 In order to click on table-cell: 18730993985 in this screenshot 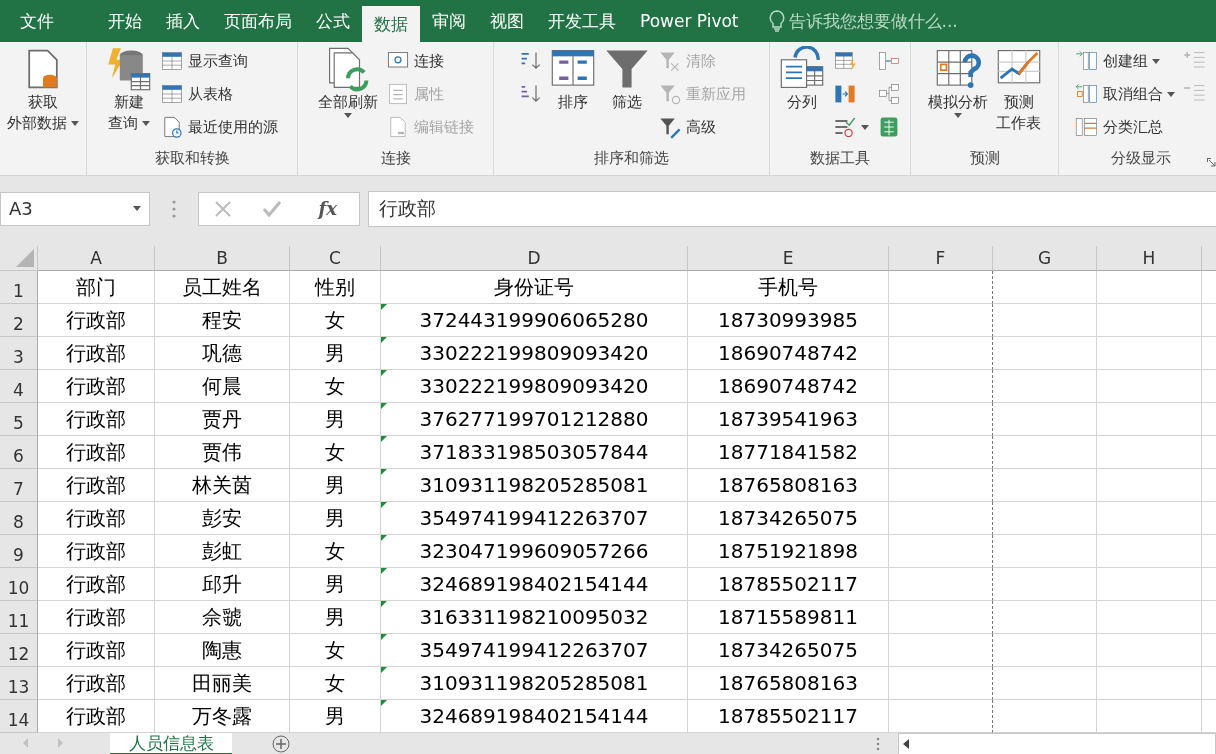, I will do `click(788, 320)`.